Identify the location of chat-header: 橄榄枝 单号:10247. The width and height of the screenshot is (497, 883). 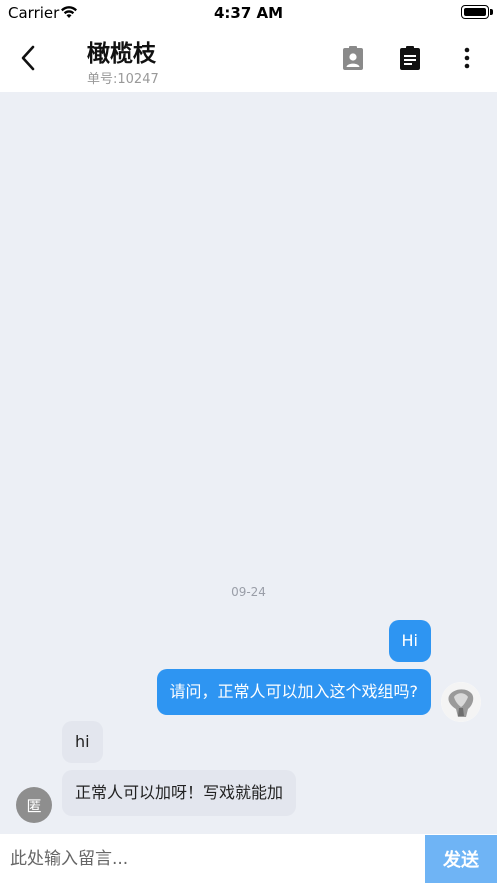
(248, 59).